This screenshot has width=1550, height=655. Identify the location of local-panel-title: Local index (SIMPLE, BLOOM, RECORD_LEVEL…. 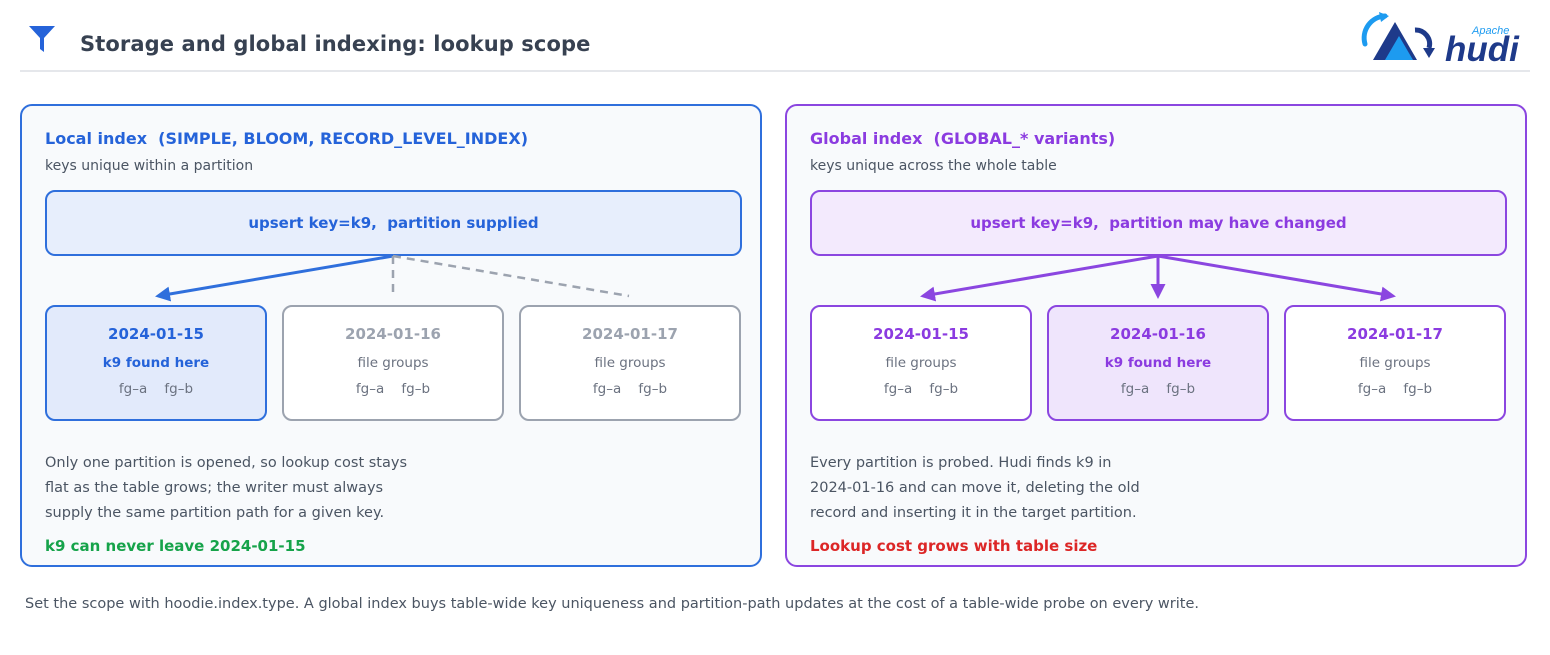
(286, 138).